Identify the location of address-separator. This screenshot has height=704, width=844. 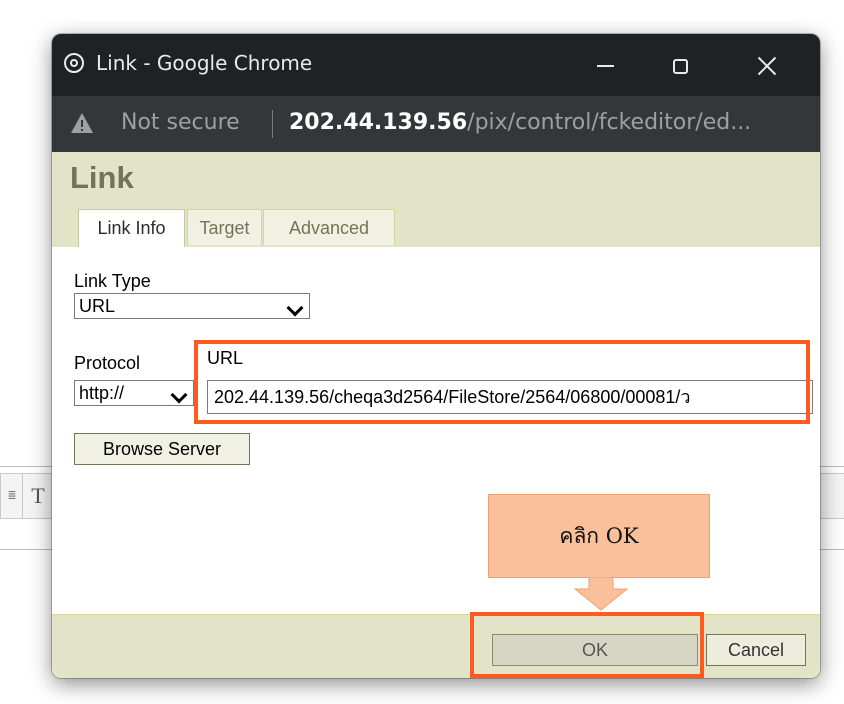
(272, 124).